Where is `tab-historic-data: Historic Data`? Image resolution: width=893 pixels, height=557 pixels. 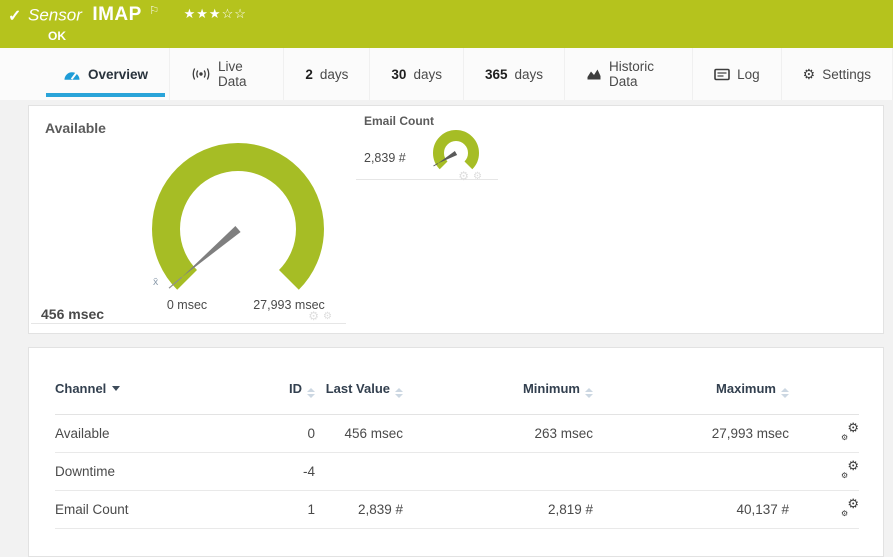 tab-historic-data: Historic Data is located at coordinates (629, 74).